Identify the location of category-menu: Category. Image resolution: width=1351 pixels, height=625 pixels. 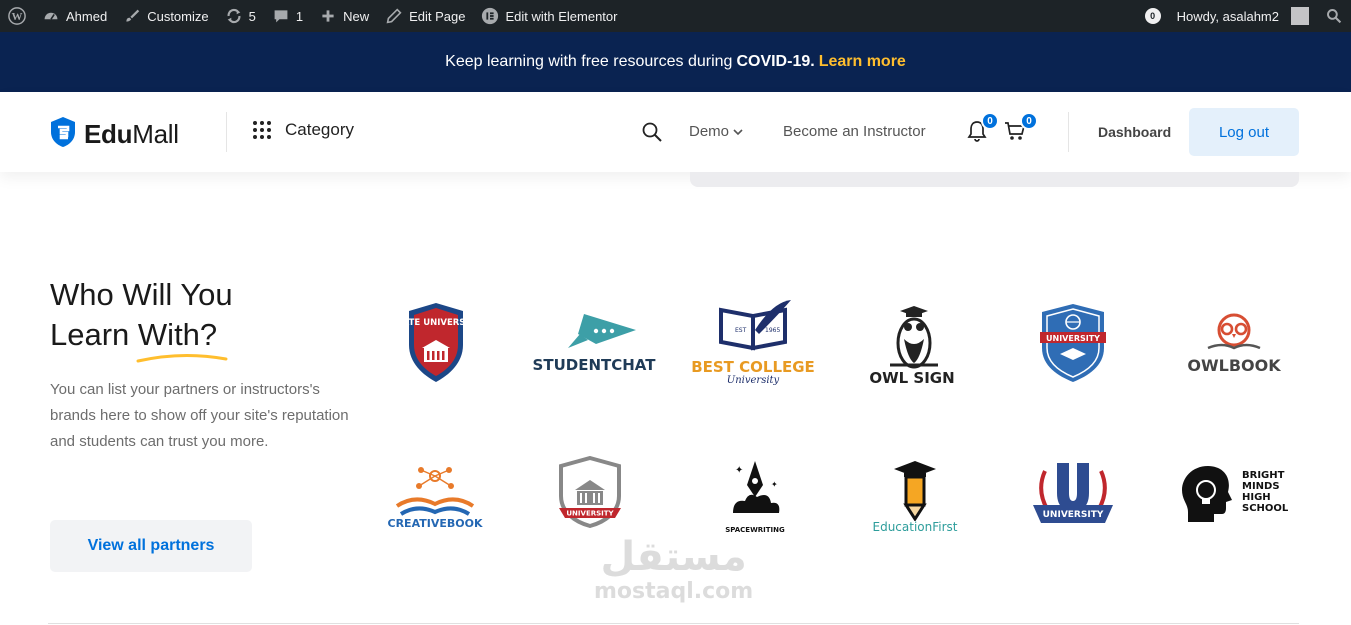
(303, 130).